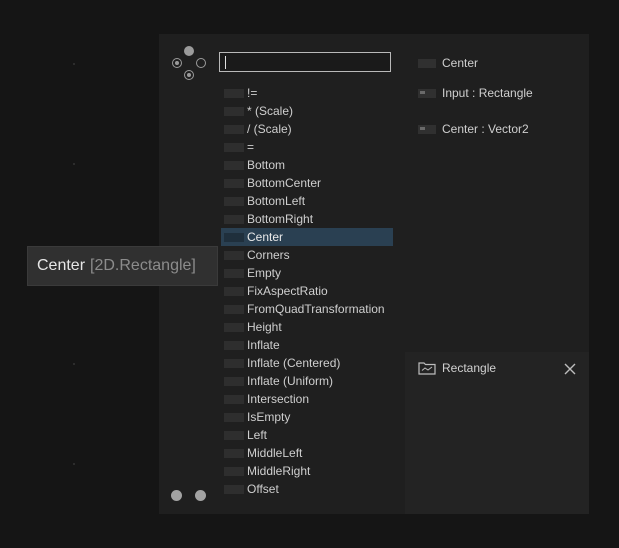 The height and width of the screenshot is (548, 619). Describe the element at coordinates (190, 64) in the screenshot. I see `navigation-dots` at that location.